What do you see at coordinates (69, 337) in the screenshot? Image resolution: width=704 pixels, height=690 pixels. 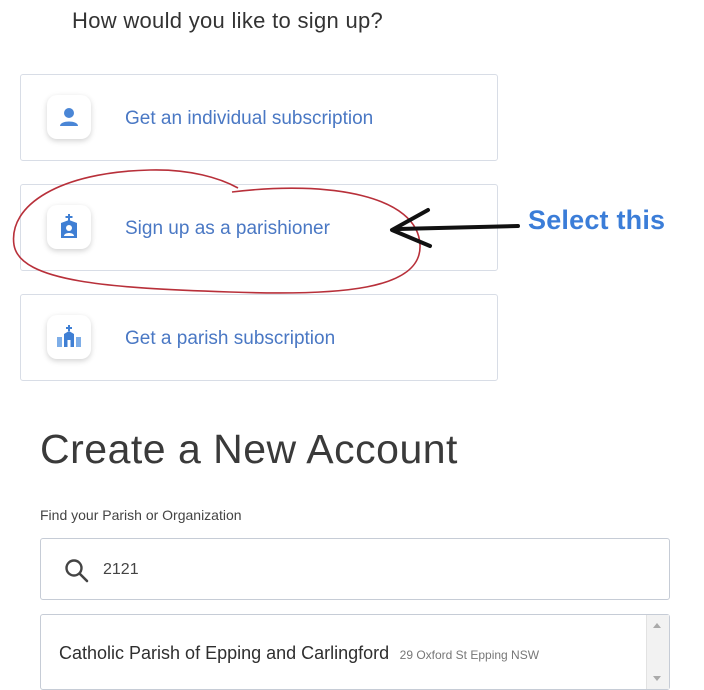 I see `parish-icon` at bounding box center [69, 337].